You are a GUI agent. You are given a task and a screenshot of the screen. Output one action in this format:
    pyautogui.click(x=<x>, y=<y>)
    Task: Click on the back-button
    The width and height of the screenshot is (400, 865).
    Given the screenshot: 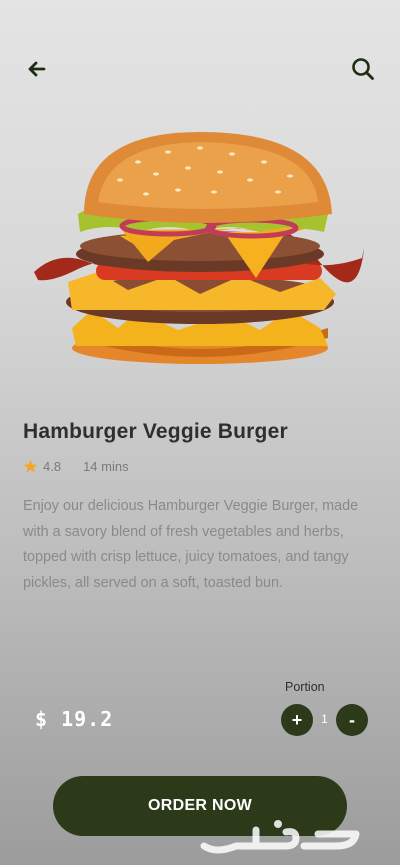 What is the action you would take?
    pyautogui.click(x=37, y=69)
    